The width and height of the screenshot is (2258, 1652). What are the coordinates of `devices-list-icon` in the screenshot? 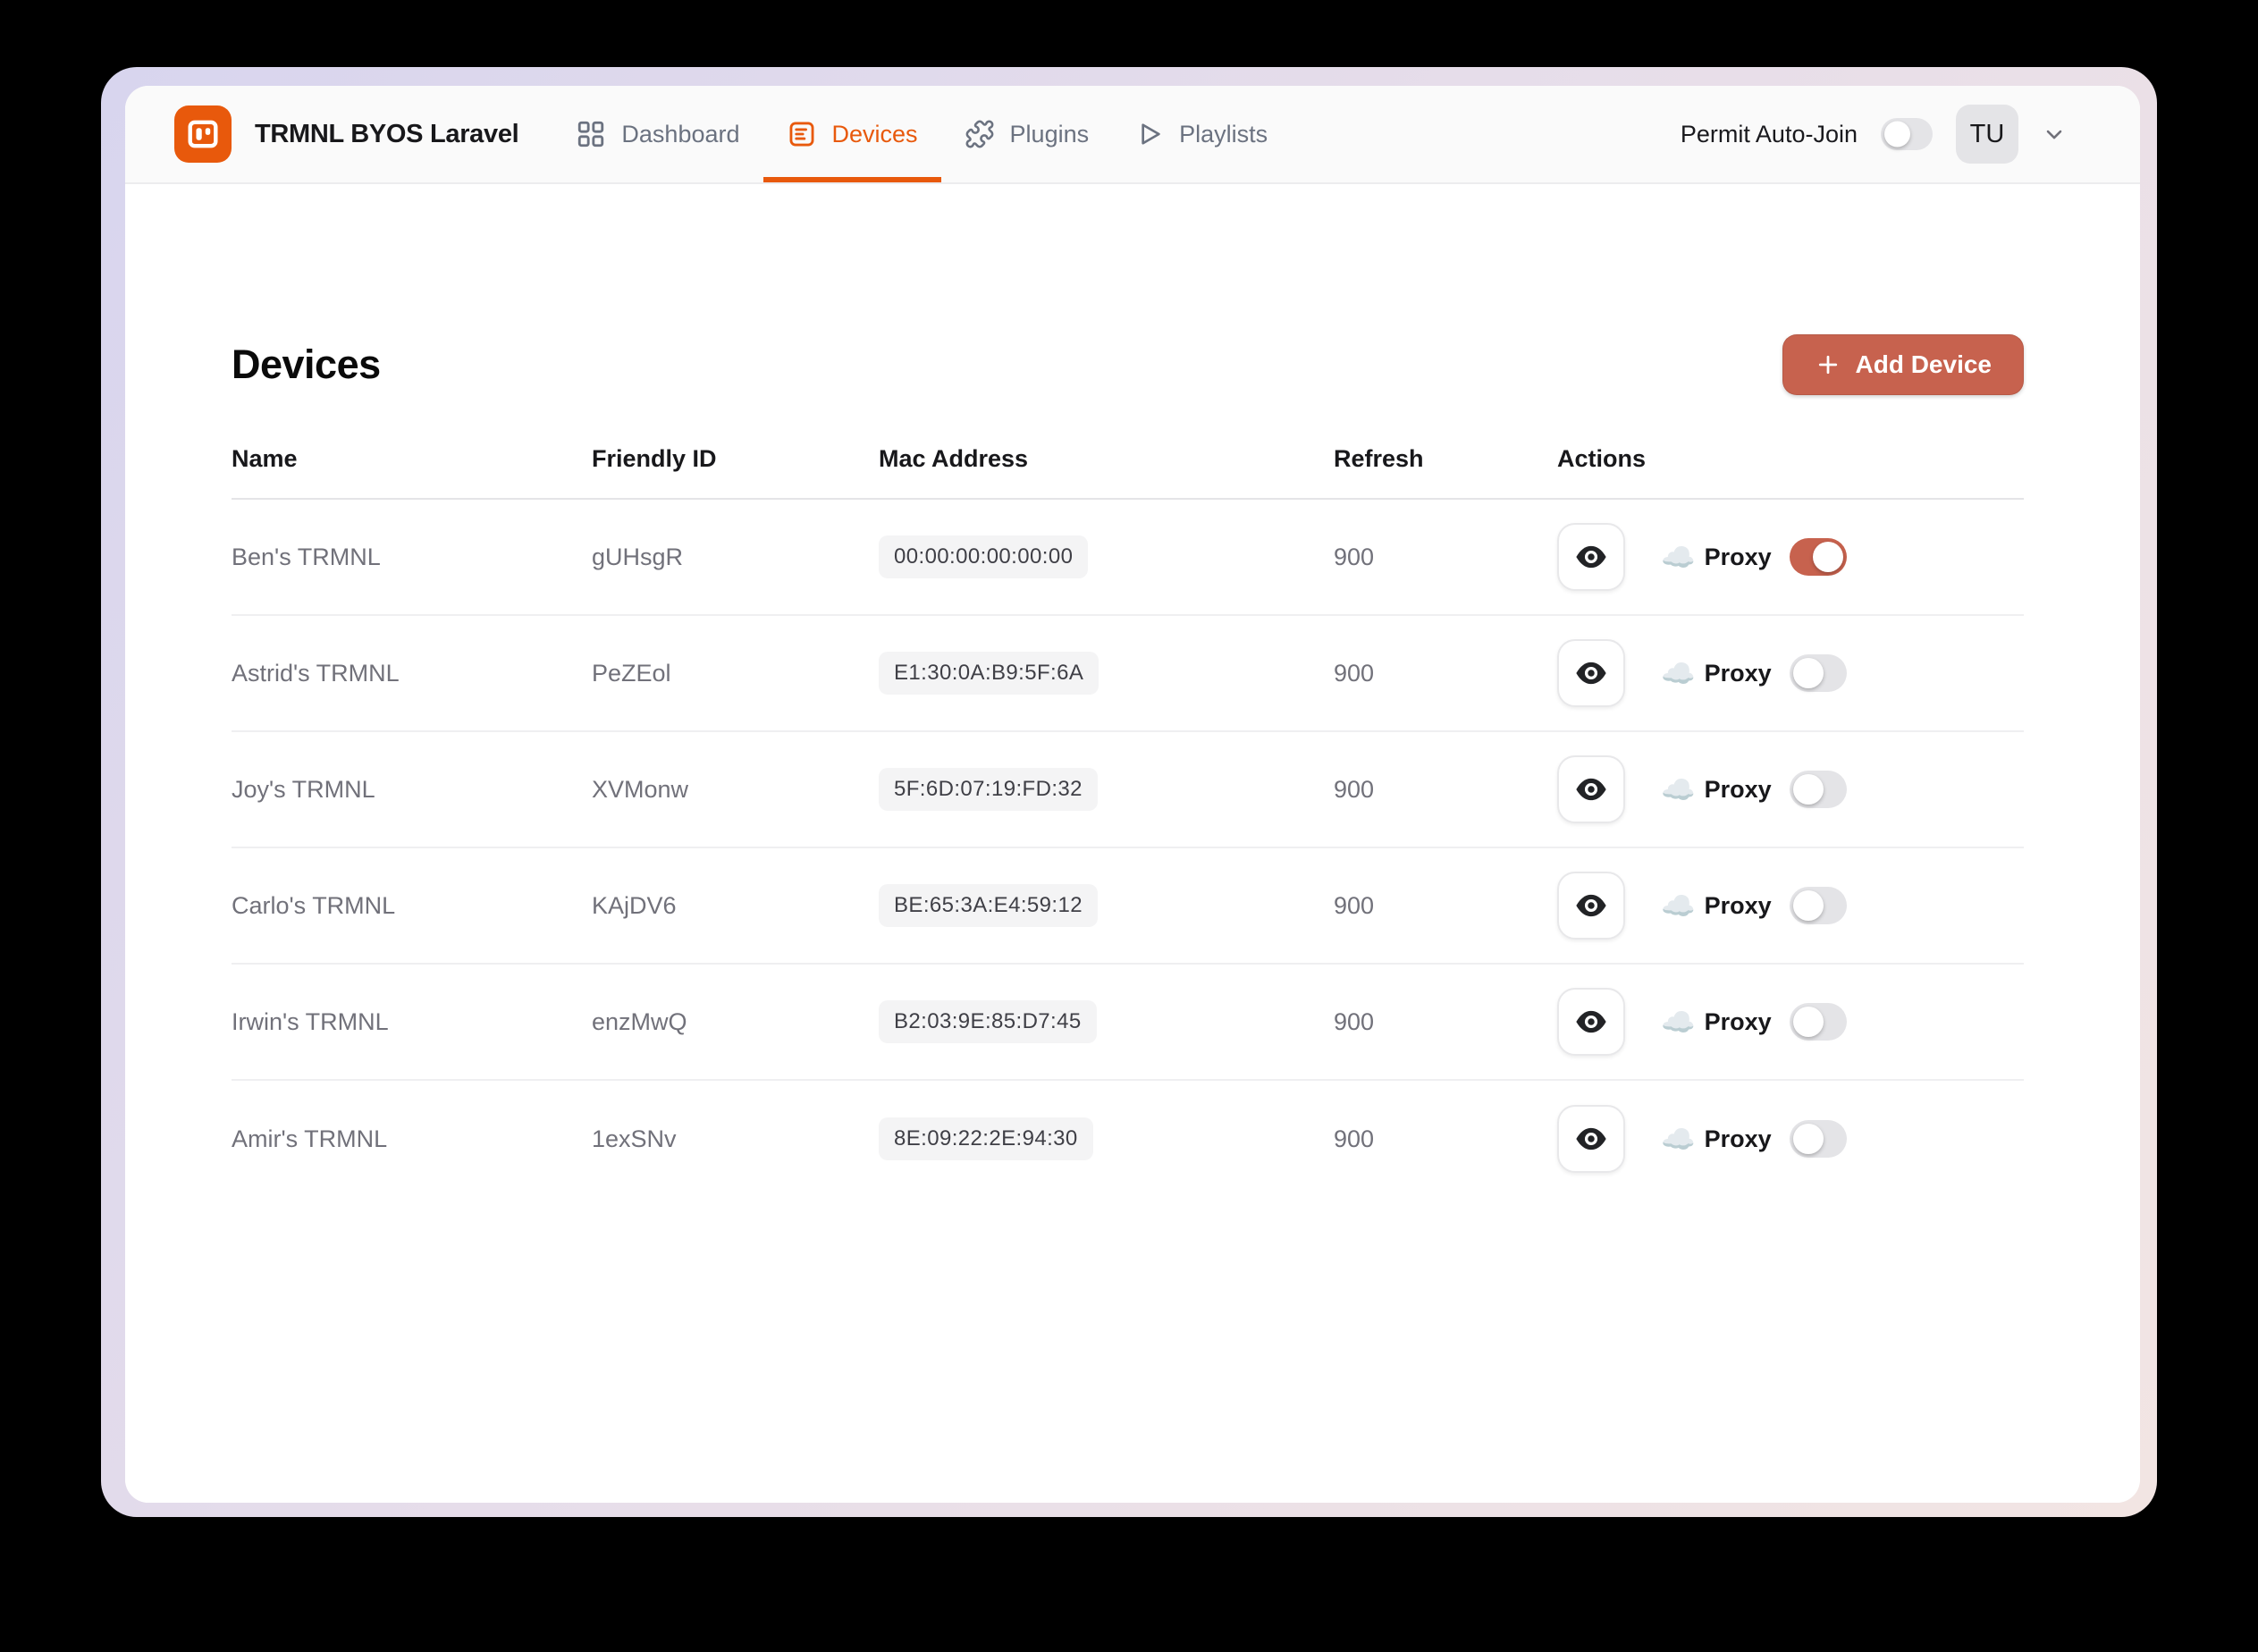 It's located at (801, 134).